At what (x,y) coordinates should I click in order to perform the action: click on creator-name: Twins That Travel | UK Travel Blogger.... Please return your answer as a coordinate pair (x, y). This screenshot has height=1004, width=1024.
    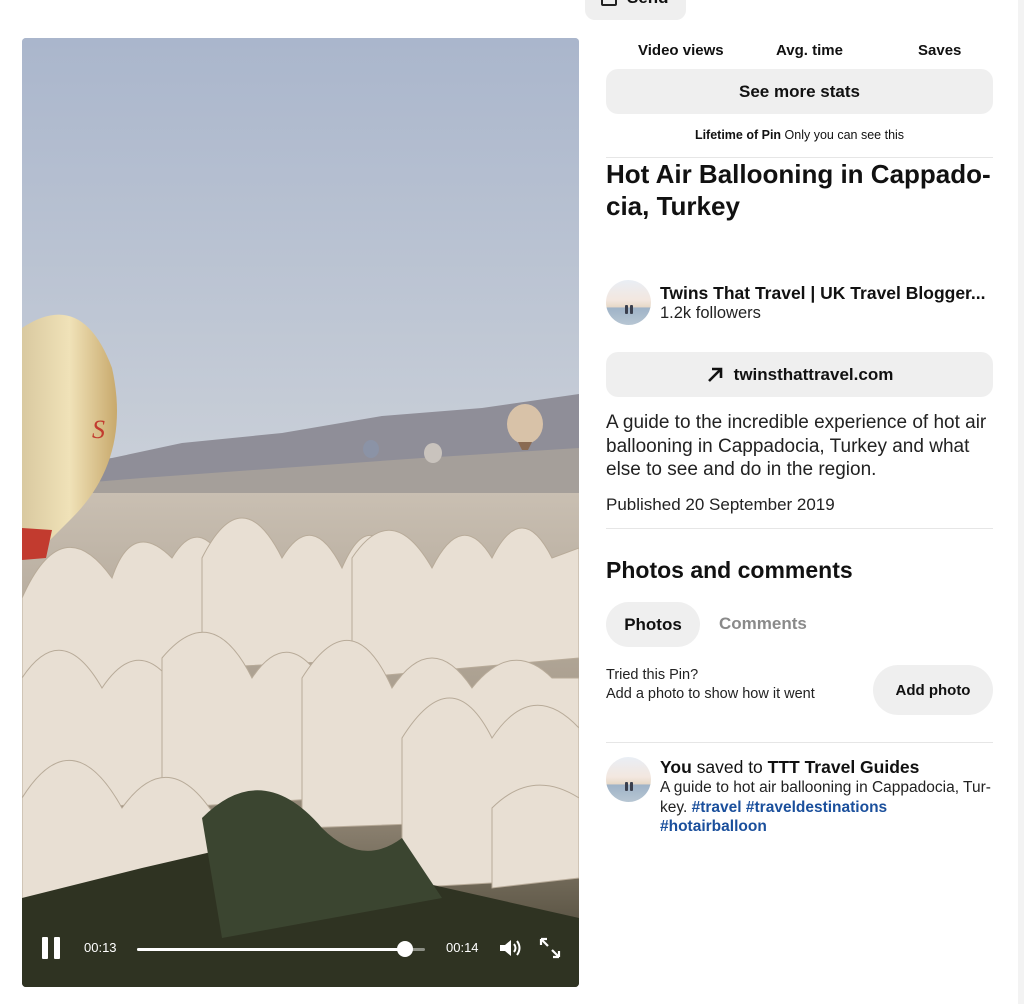
    Looking at the image, I should click on (826, 293).